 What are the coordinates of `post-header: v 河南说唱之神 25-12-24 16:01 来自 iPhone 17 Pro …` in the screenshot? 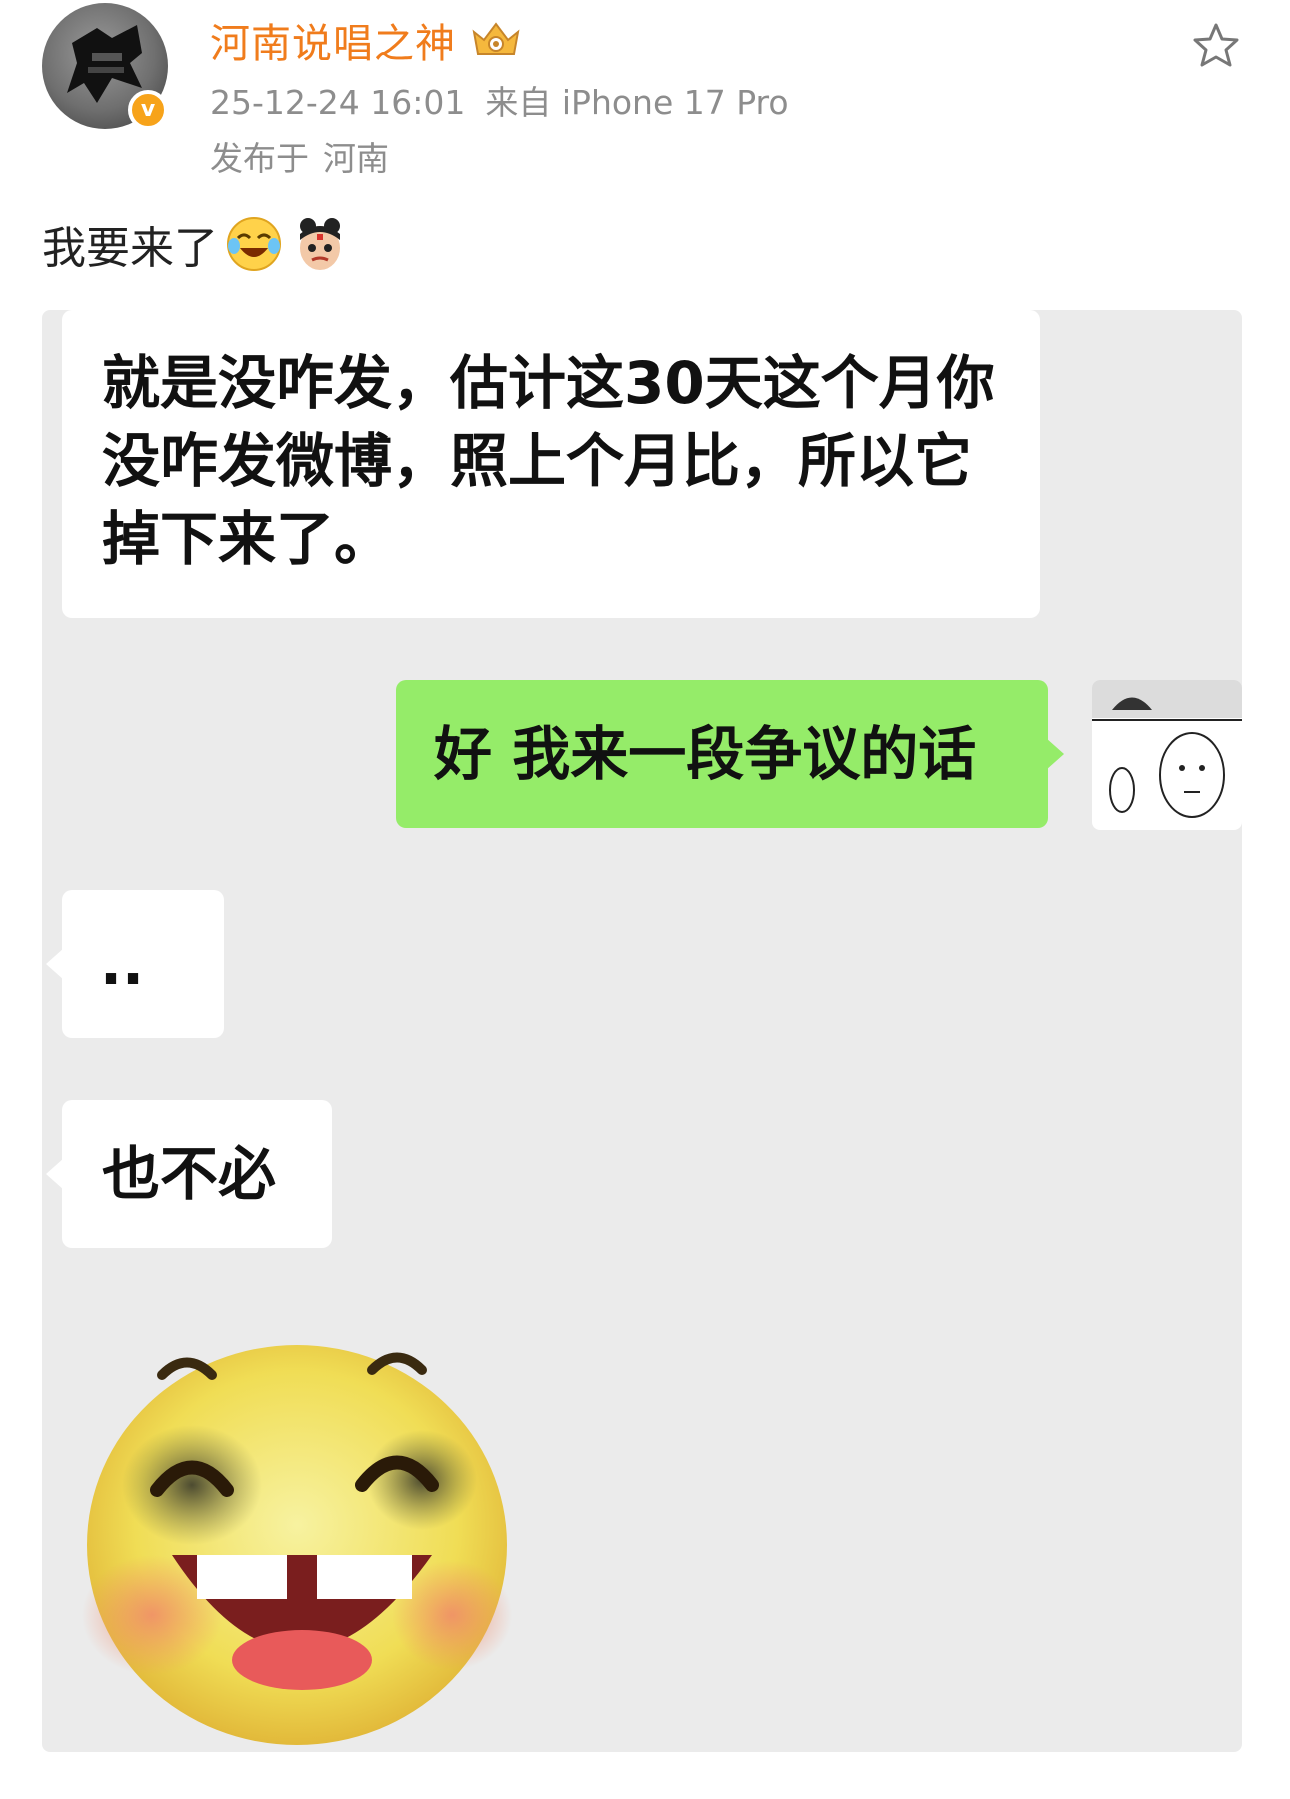 It's located at (645, 95).